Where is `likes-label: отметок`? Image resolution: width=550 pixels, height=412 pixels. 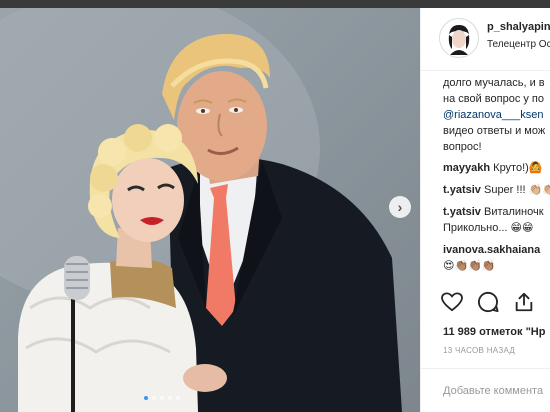
likes-label: отметок is located at coordinates (501, 332).